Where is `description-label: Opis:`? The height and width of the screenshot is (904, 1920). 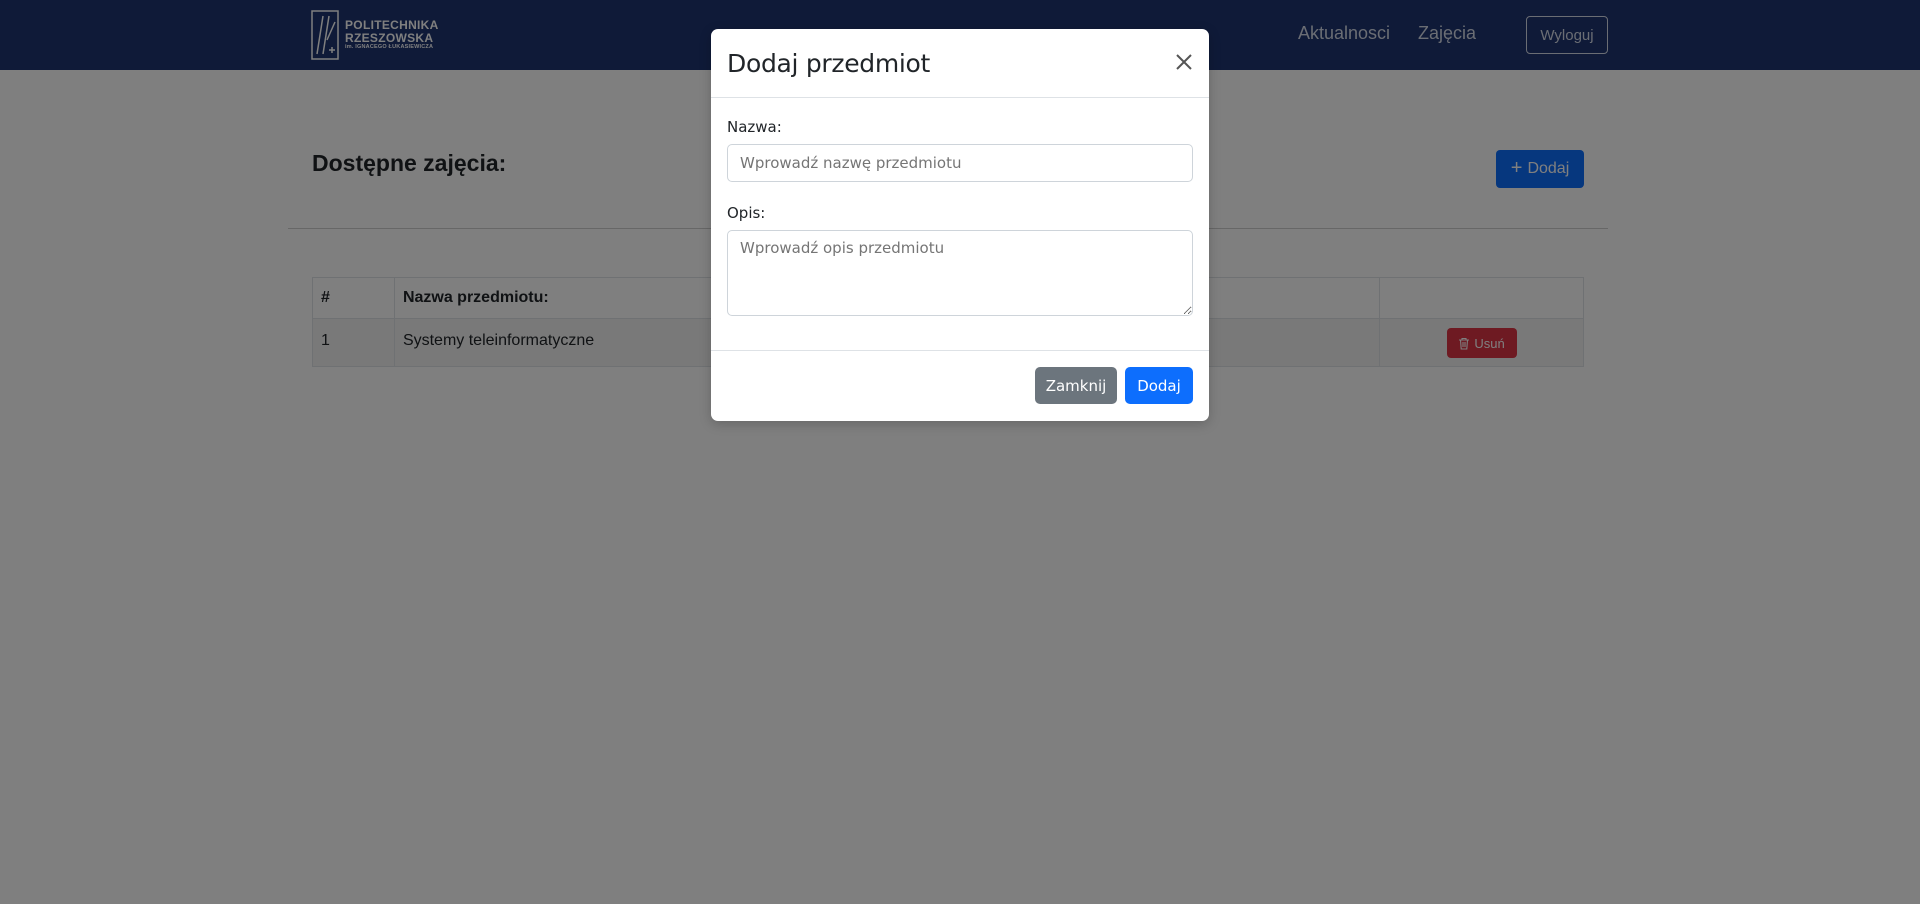 description-label: Opis: is located at coordinates (746, 213).